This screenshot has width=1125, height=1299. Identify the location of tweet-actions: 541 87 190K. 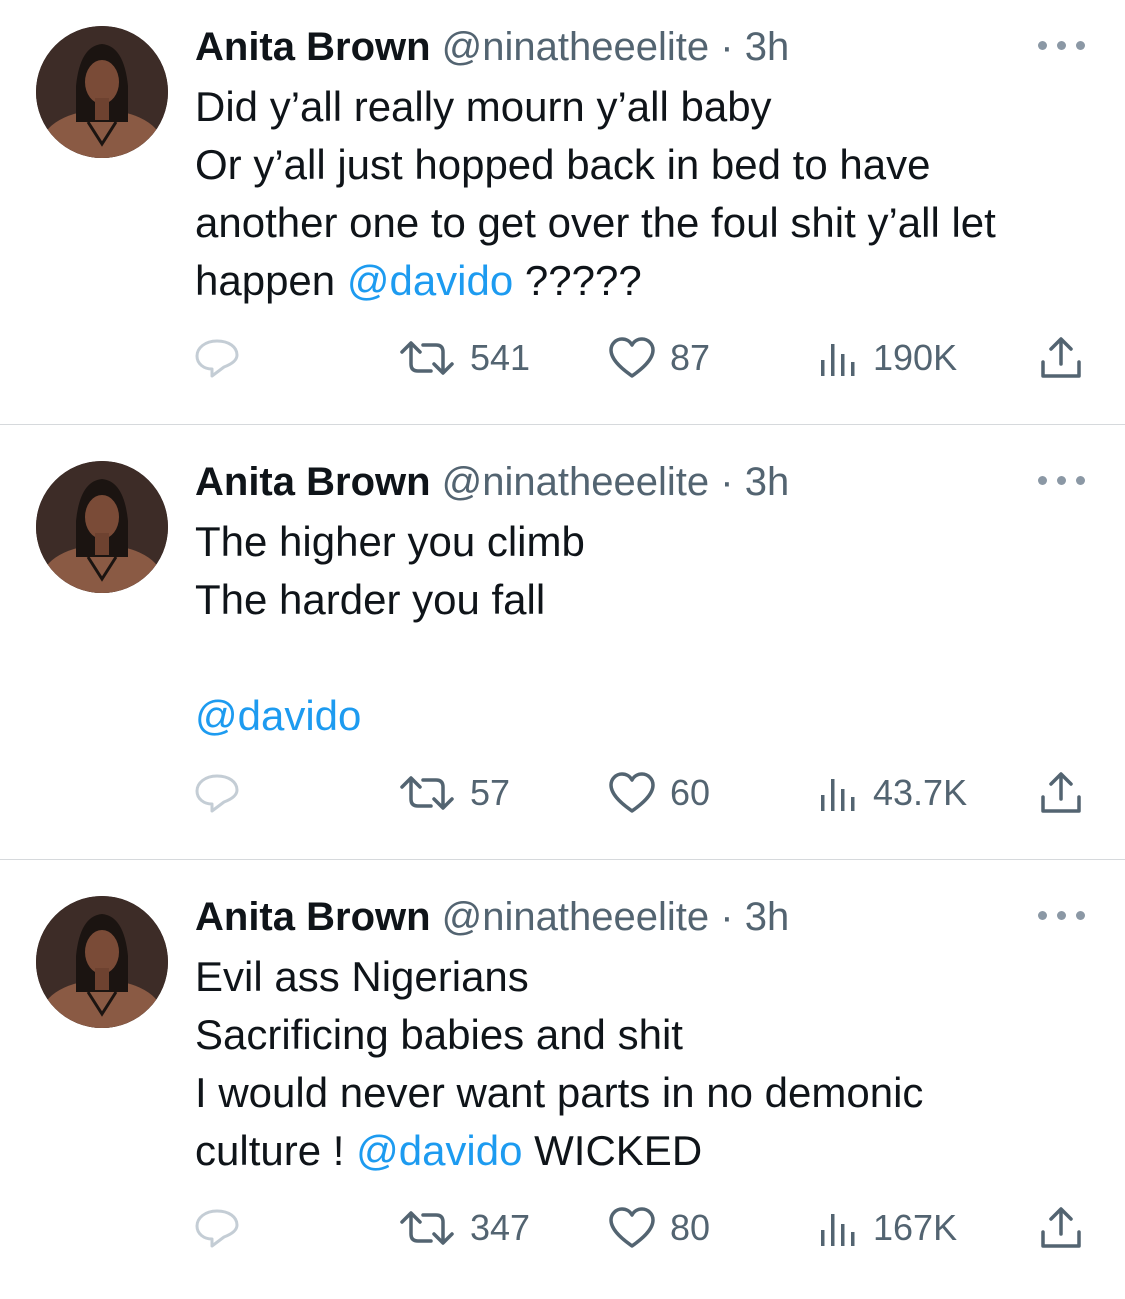
(562, 358).